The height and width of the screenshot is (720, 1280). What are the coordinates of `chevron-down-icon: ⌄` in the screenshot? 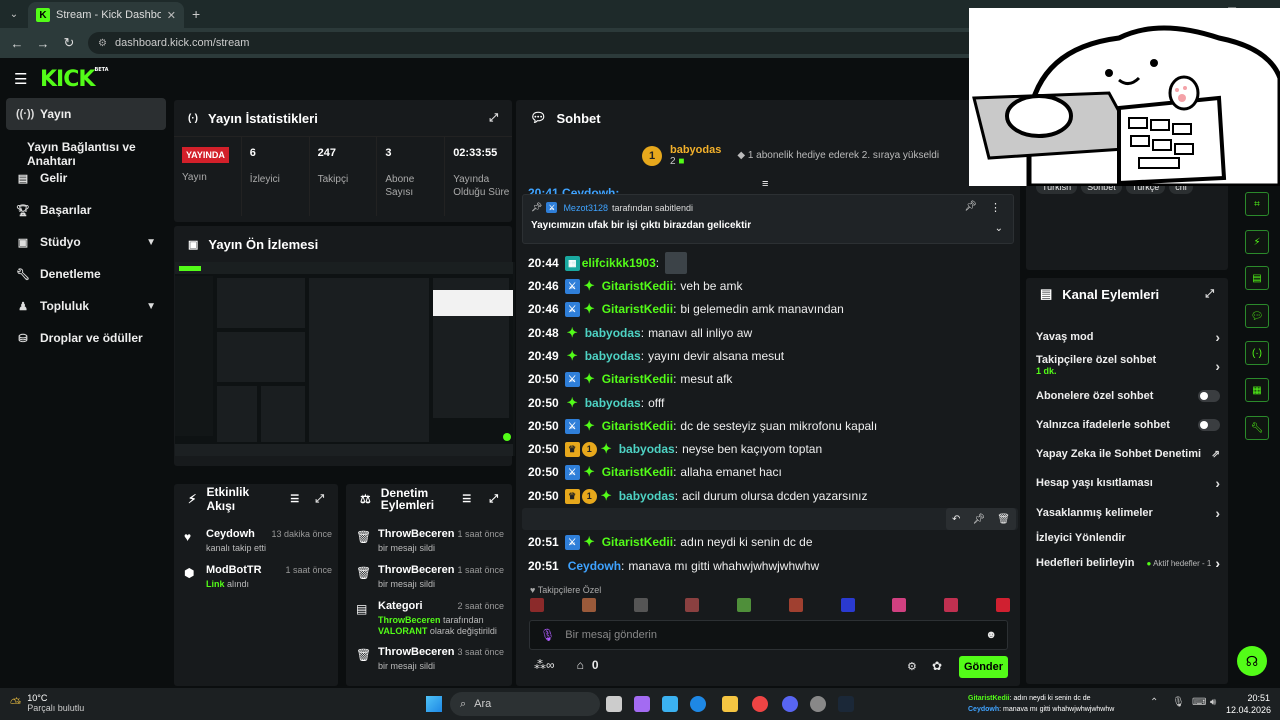 It's located at (999, 228).